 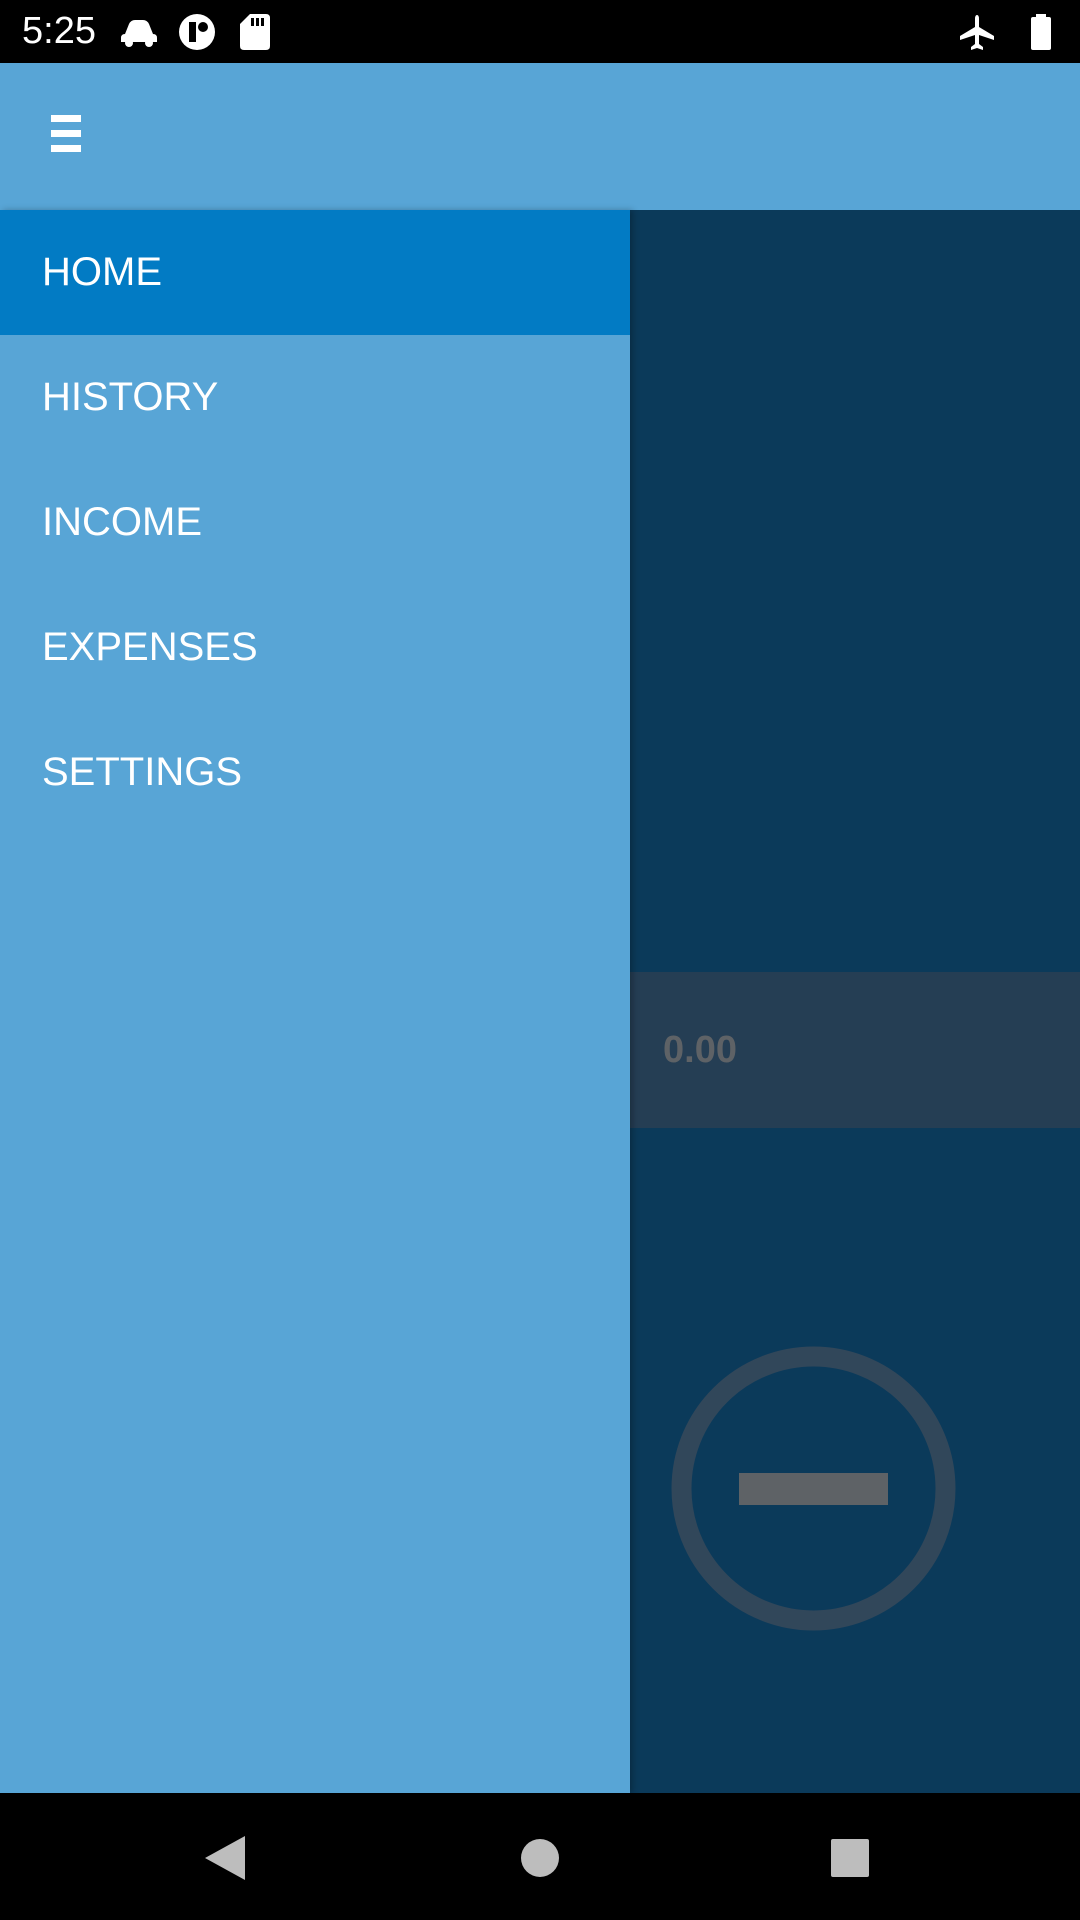 What do you see at coordinates (66, 133) in the screenshot?
I see `hamburger-menu-icon` at bounding box center [66, 133].